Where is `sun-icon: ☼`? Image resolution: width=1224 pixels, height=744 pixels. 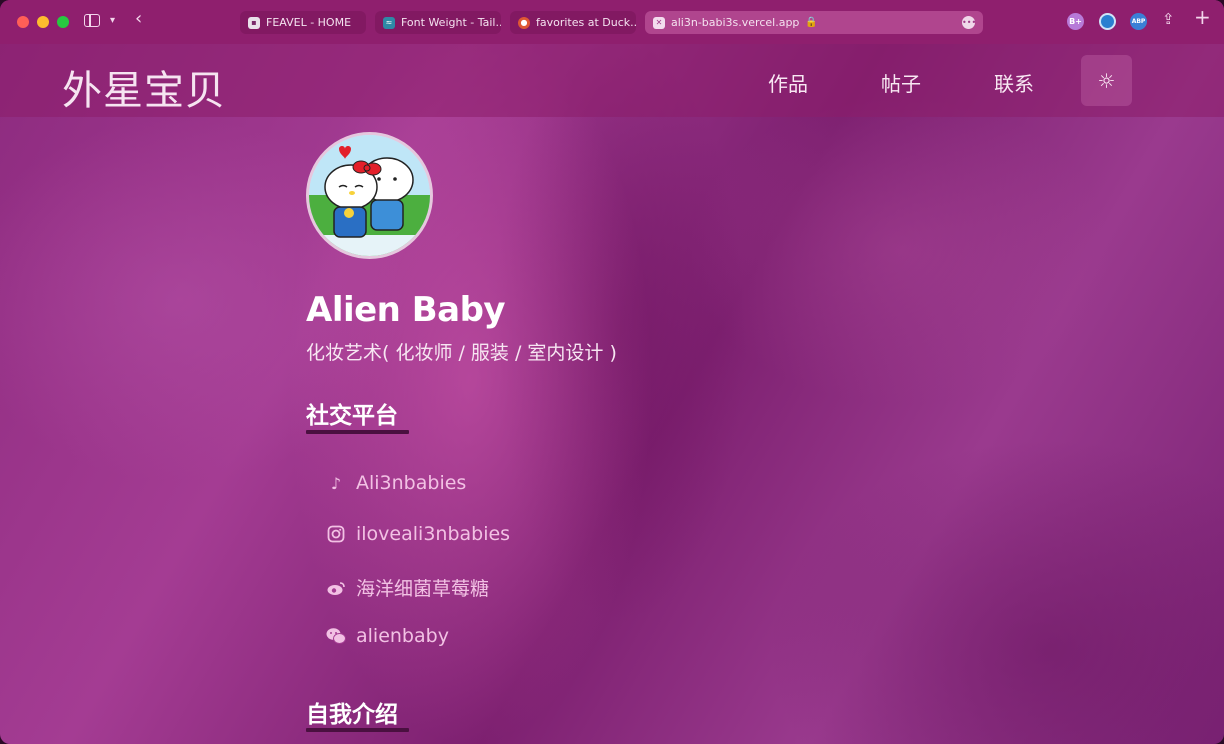
sun-icon: ☼ is located at coordinates (1106, 80).